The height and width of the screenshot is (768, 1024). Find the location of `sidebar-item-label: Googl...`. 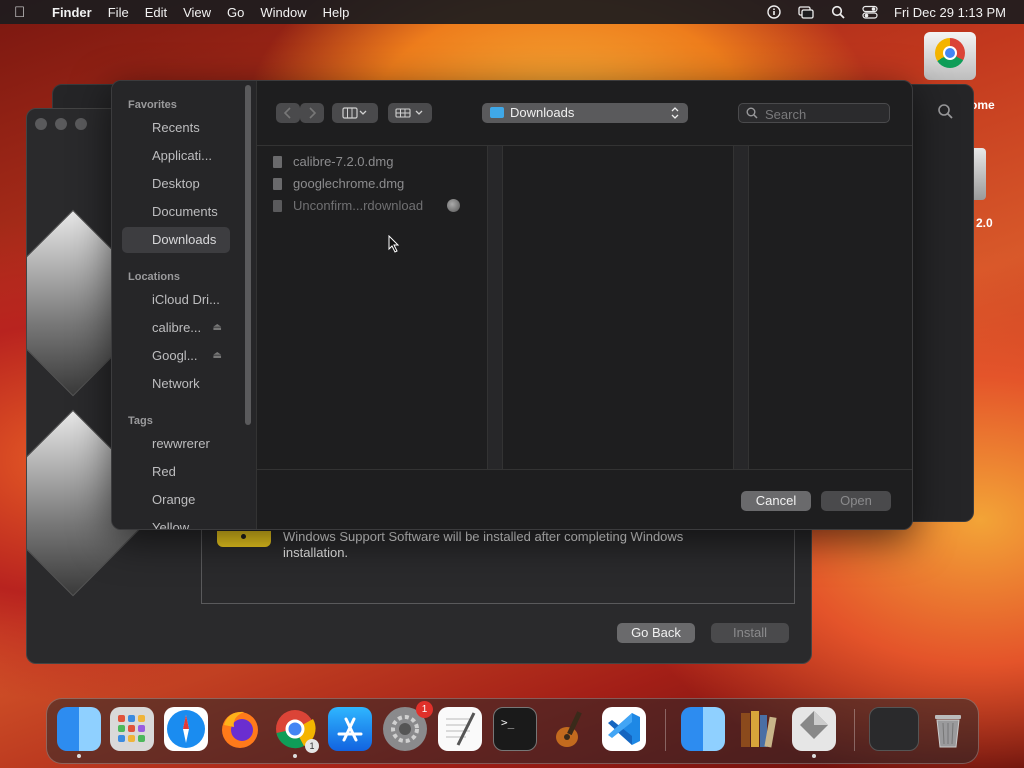

sidebar-item-label: Googl... is located at coordinates (175, 355).